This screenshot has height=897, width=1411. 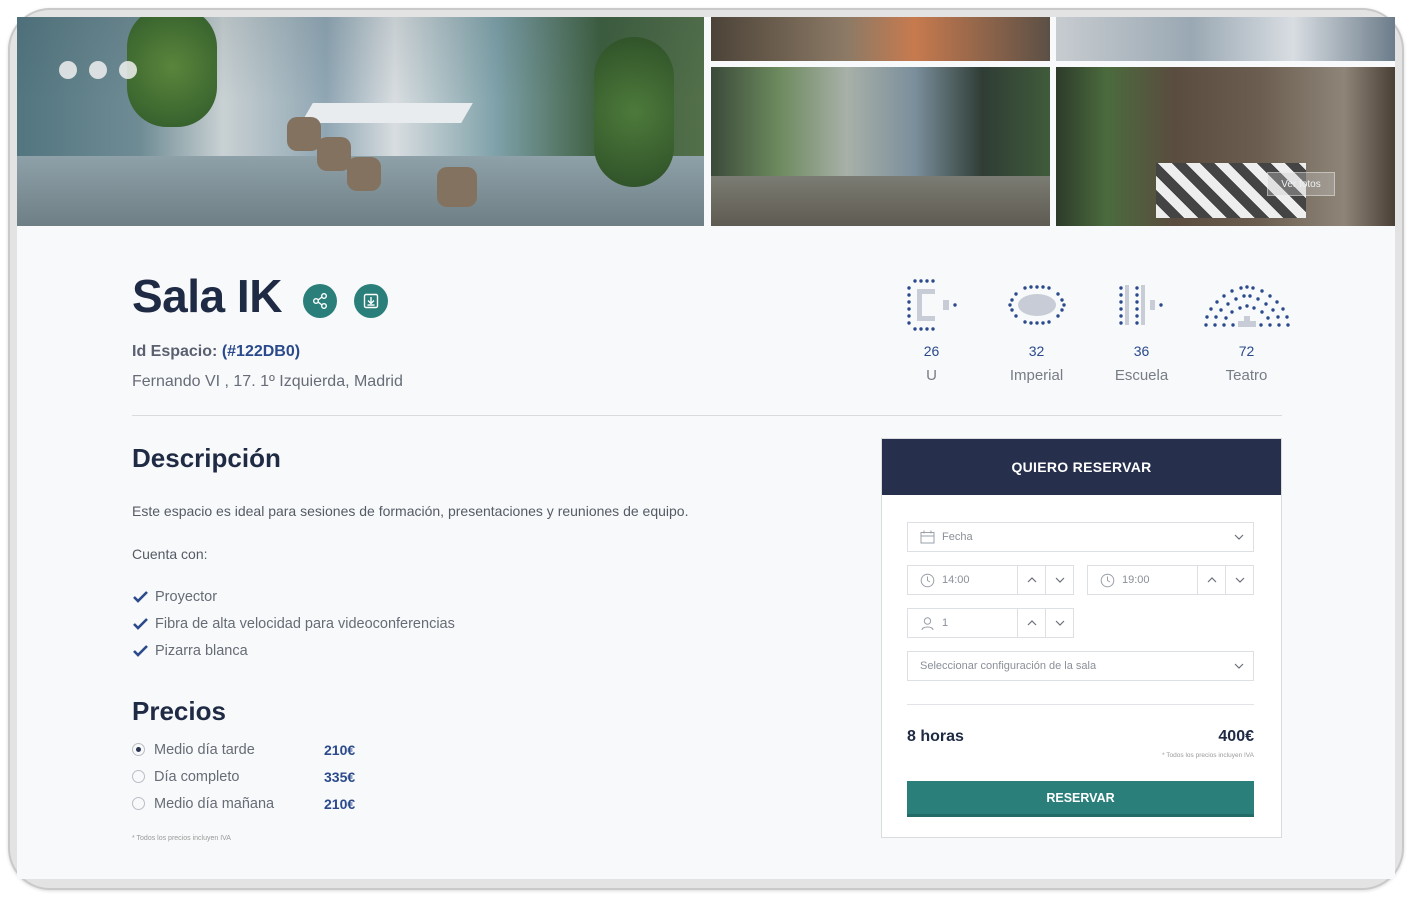 I want to click on capacity-label: Escuela, so click(x=1141, y=375).